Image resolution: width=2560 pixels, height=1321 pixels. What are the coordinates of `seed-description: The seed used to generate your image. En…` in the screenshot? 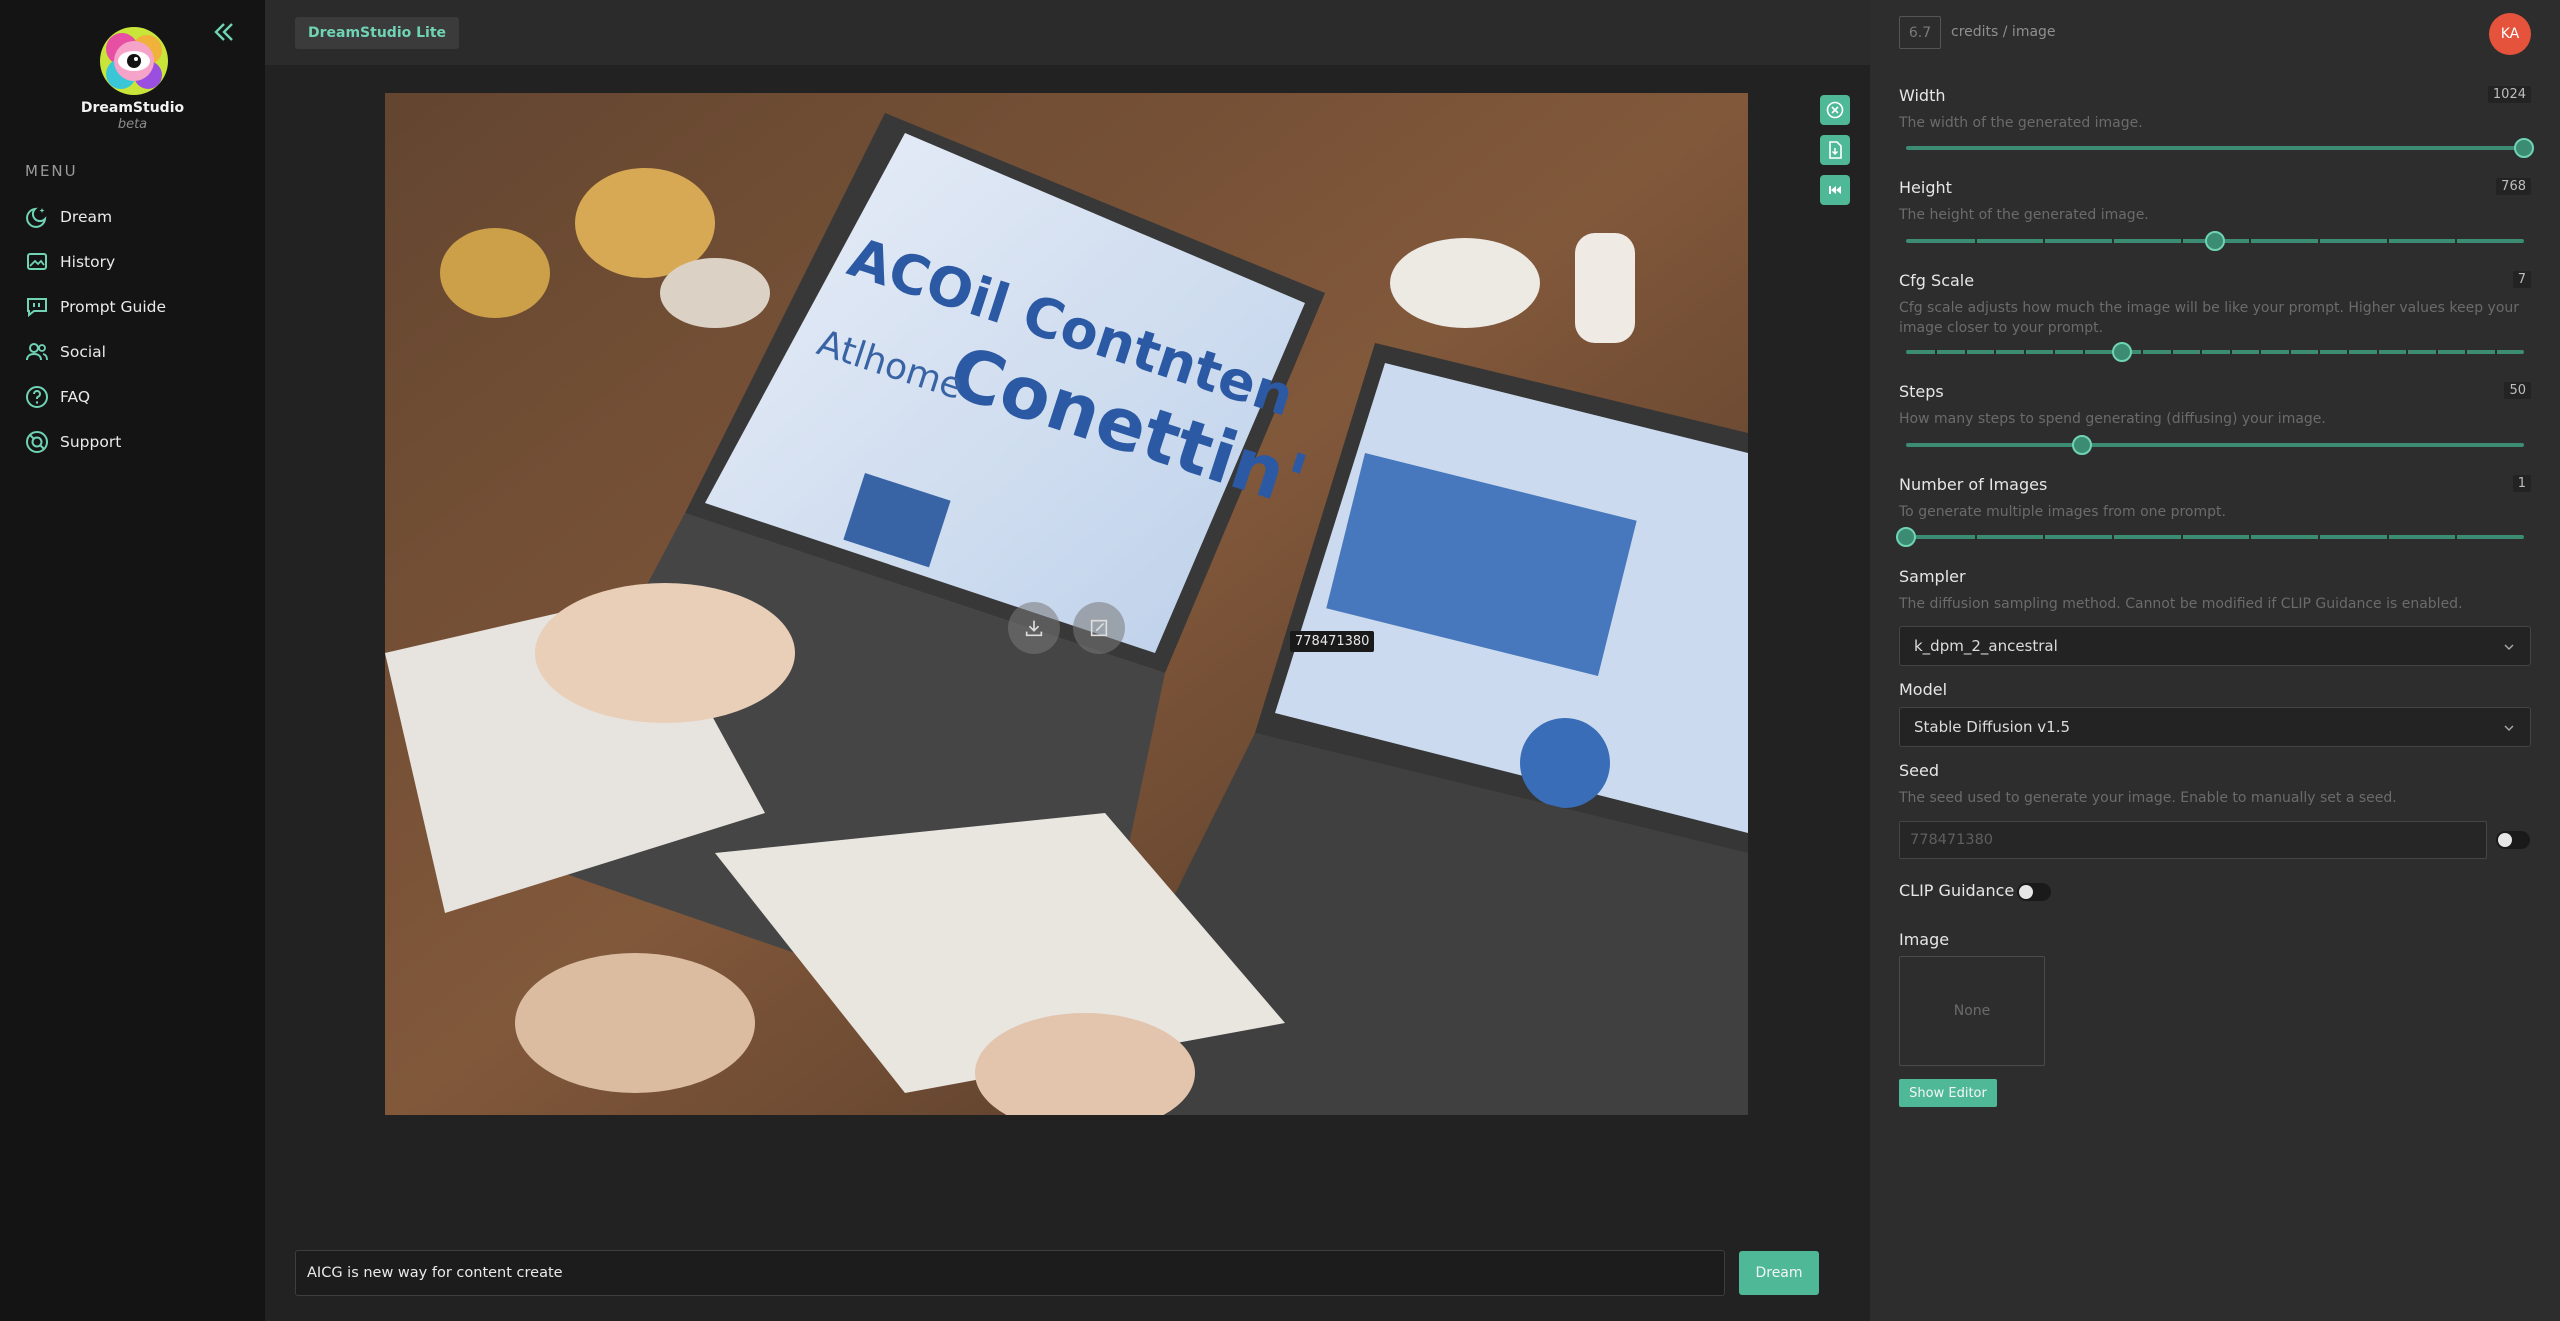 It's located at (2148, 798).